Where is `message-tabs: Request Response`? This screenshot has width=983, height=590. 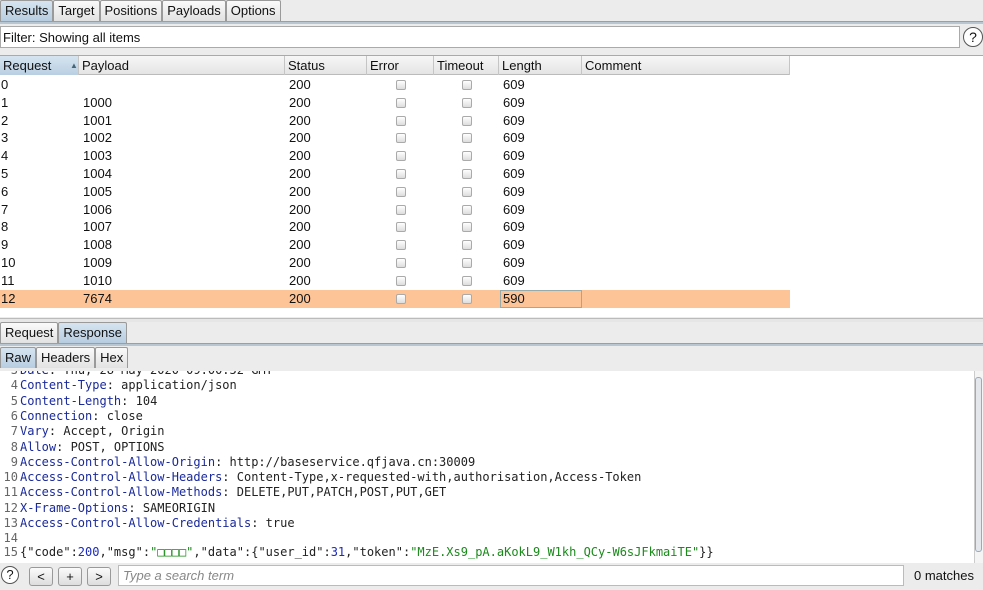 message-tabs: Request Response is located at coordinates (63, 332).